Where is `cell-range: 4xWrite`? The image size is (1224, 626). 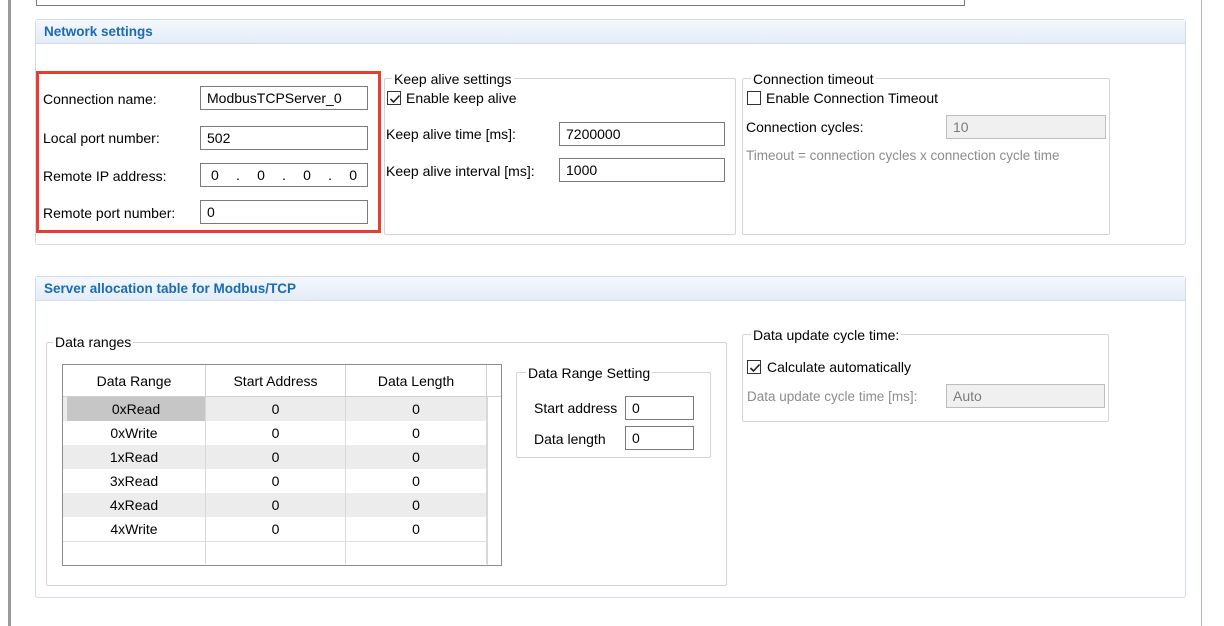 cell-range: 4xWrite is located at coordinates (134, 529).